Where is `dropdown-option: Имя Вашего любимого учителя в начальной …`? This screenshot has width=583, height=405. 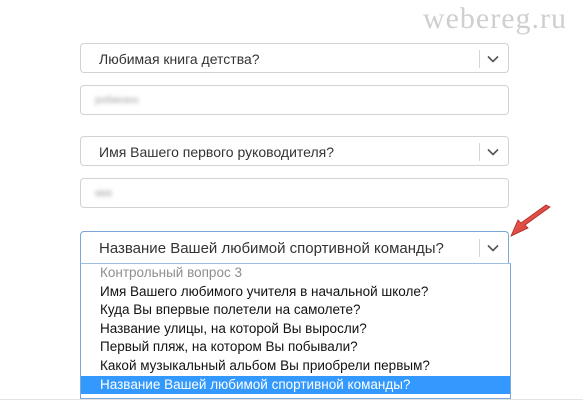 dropdown-option: Имя Вашего любимого учителя в начальной … is located at coordinates (295, 292).